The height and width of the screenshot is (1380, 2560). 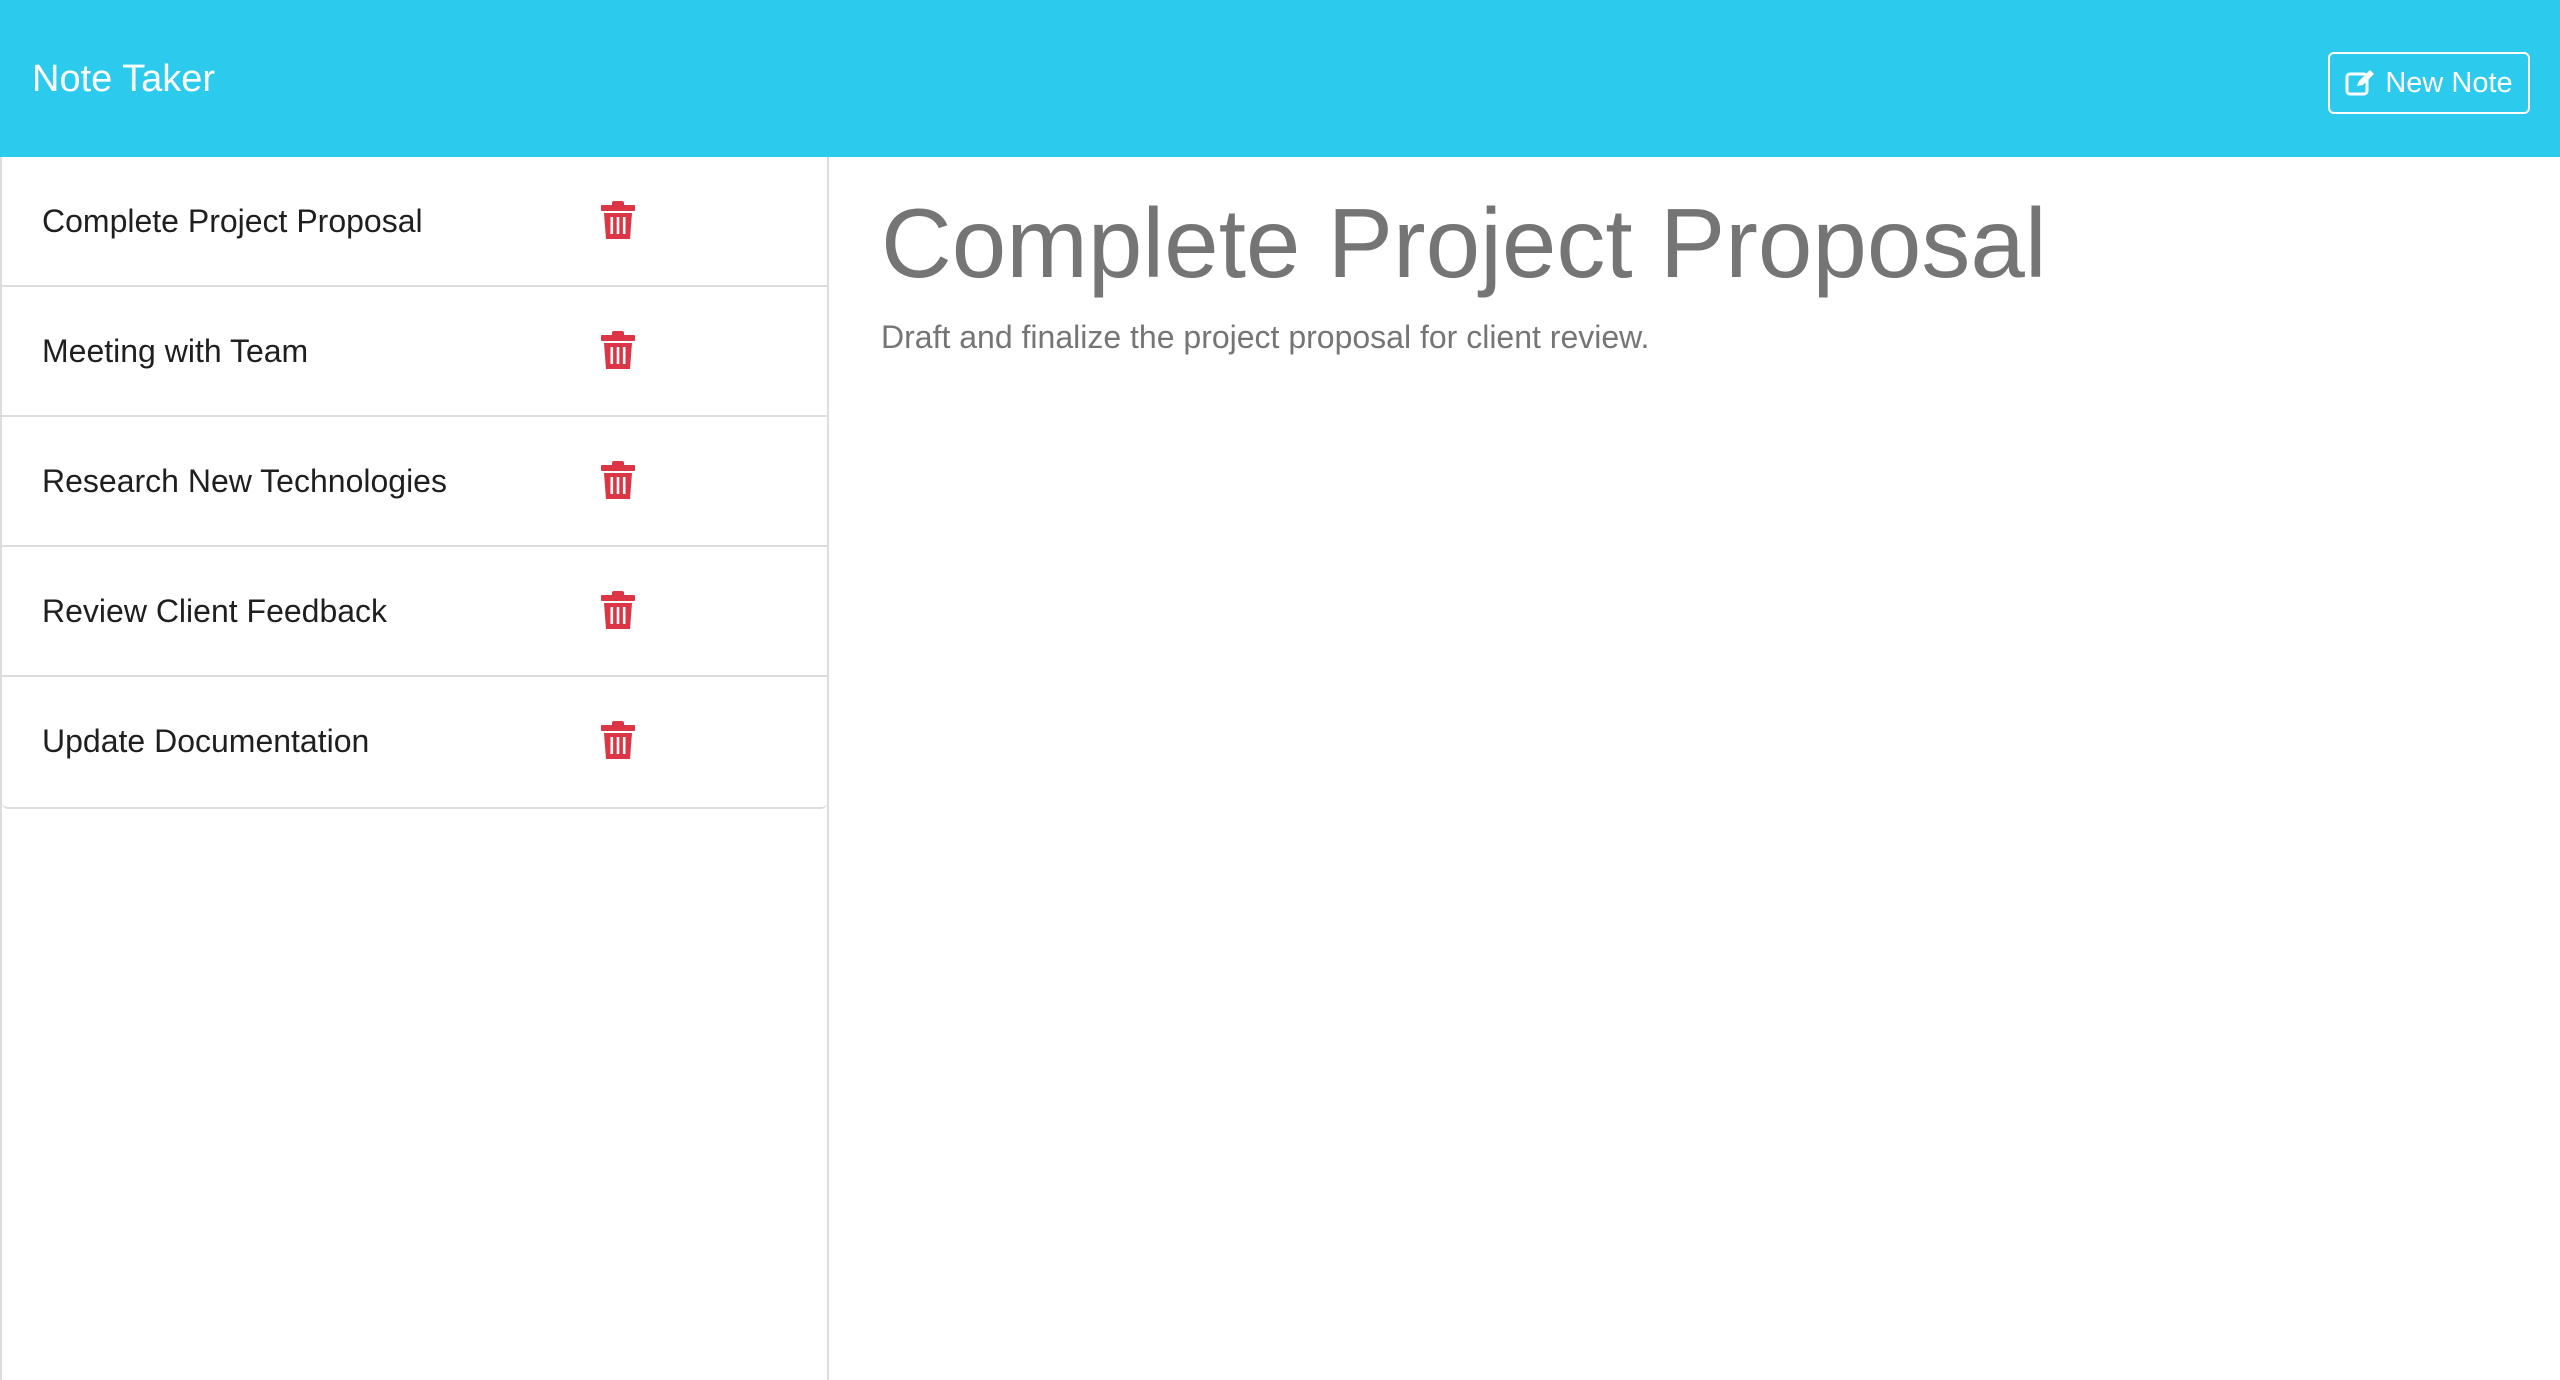 What do you see at coordinates (214, 611) in the screenshot?
I see `note-list-item-title: Review Client Feedback` at bounding box center [214, 611].